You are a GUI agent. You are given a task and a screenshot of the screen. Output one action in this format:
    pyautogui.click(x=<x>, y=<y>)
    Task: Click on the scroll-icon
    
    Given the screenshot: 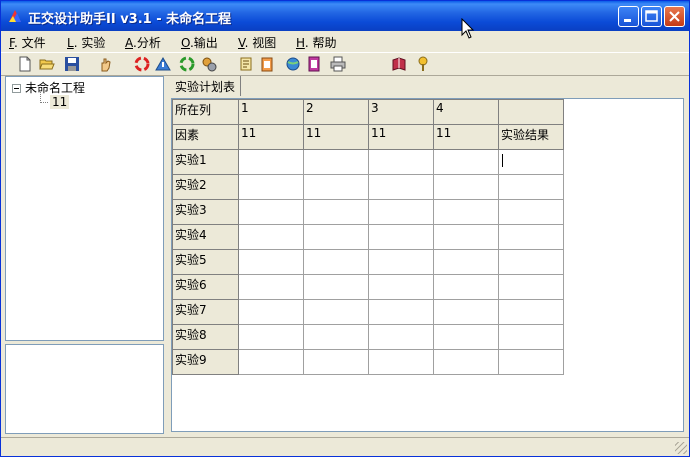 What is the action you would take?
    pyautogui.click(x=246, y=64)
    